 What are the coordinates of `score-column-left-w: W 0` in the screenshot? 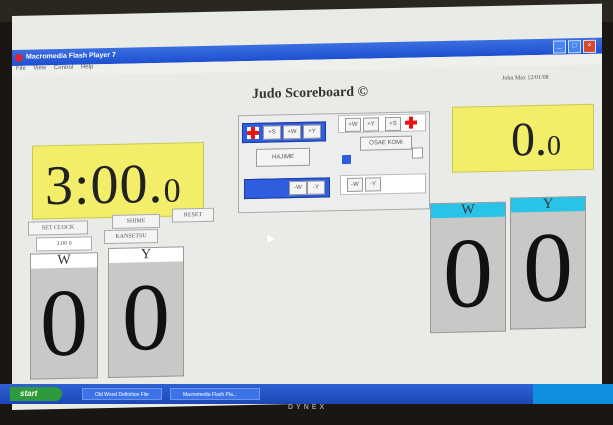 It's located at (64, 316).